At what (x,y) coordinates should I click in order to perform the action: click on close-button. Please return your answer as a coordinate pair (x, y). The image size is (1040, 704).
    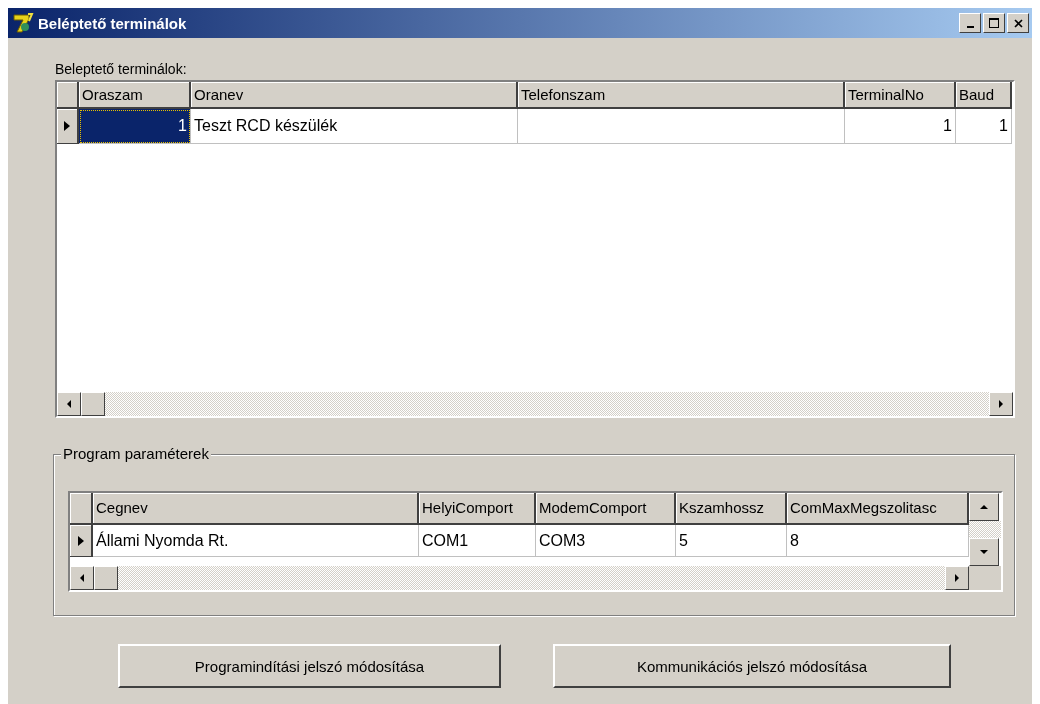
    Looking at the image, I should click on (1018, 23).